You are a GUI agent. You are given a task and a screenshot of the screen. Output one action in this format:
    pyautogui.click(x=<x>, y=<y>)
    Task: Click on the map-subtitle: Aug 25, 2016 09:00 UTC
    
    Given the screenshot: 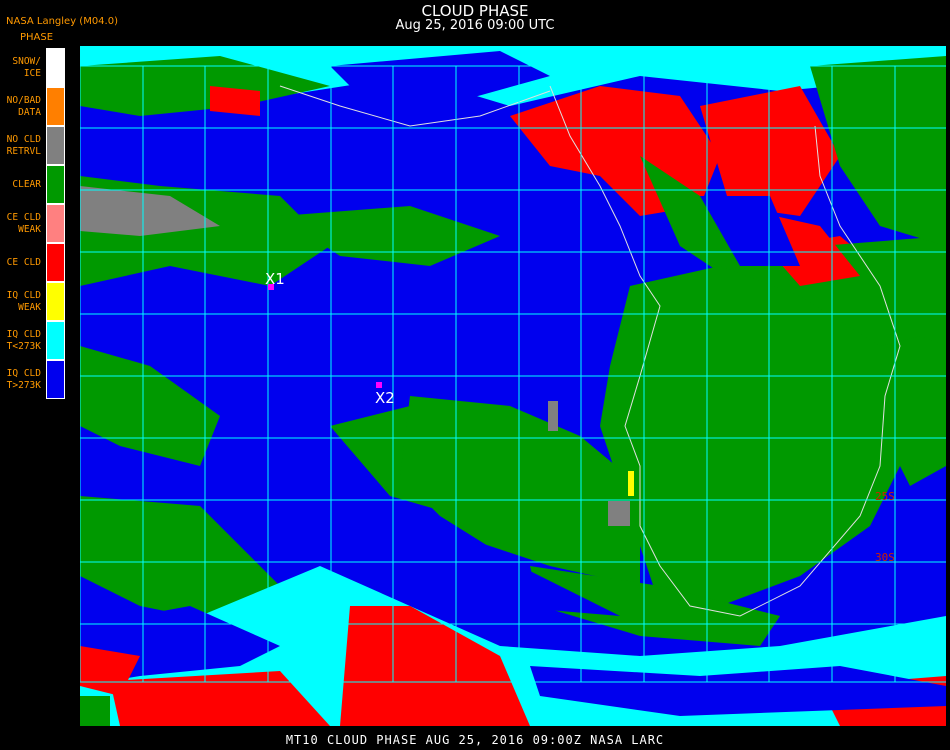 What is the action you would take?
    pyautogui.click(x=475, y=25)
    